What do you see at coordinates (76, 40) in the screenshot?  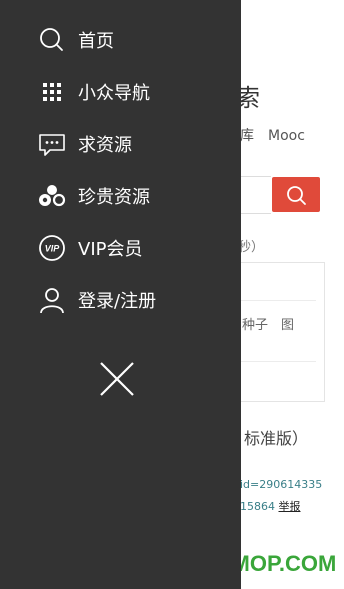 I see `menu-item-home: 首页` at bounding box center [76, 40].